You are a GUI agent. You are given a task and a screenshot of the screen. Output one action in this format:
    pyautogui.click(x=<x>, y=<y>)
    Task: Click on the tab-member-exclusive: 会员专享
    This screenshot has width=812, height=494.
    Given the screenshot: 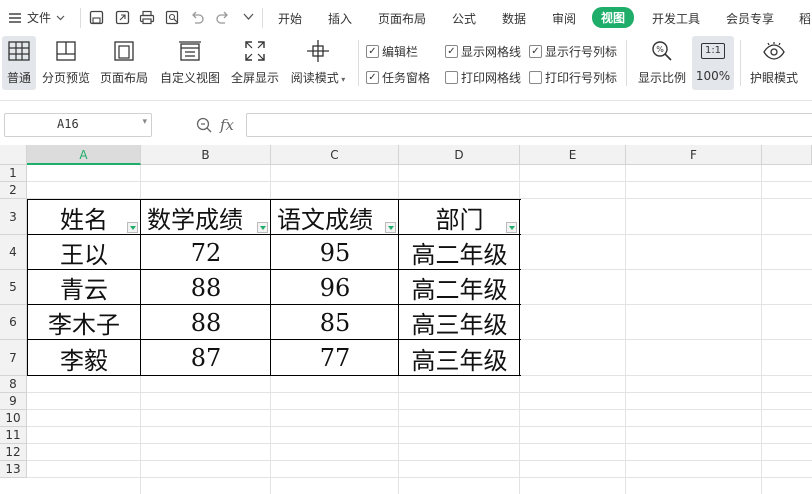 What is the action you would take?
    pyautogui.click(x=750, y=18)
    